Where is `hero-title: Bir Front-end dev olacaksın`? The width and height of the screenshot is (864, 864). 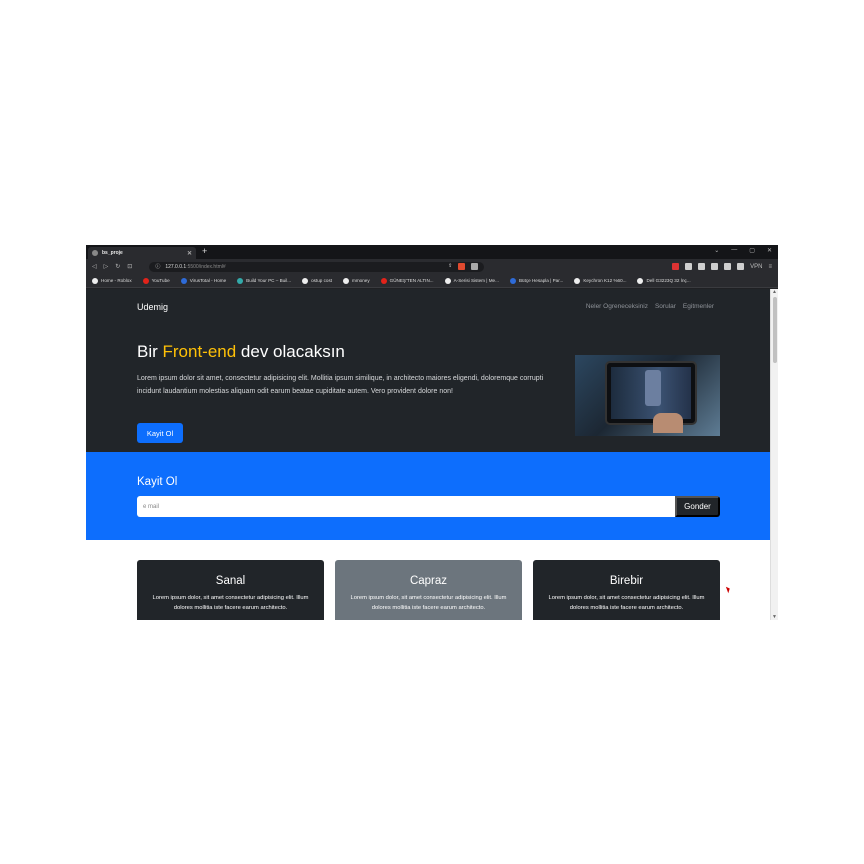
hero-title: Bir Front-end dev olacaksın is located at coordinates (241, 352).